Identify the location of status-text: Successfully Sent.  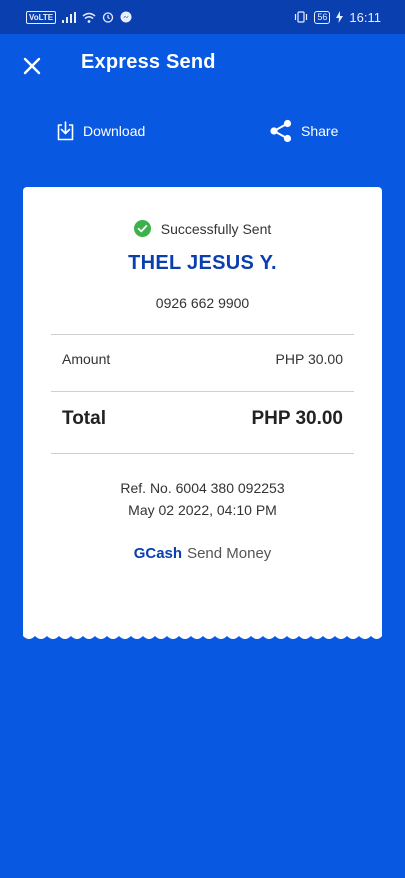
(216, 228).